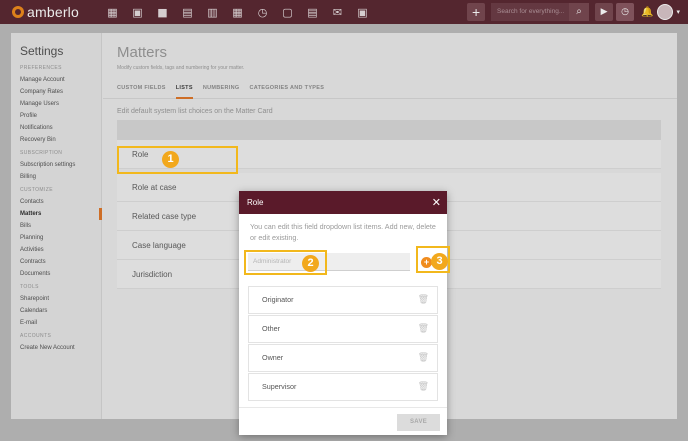  Describe the element at coordinates (343, 421) in the screenshot. I see `dialog-footer: SAVE` at that location.